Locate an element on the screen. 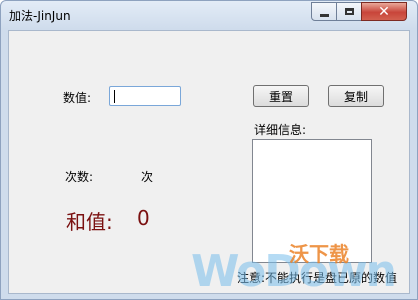 The height and width of the screenshot is (300, 418). count-unit: 次 is located at coordinates (147, 177).